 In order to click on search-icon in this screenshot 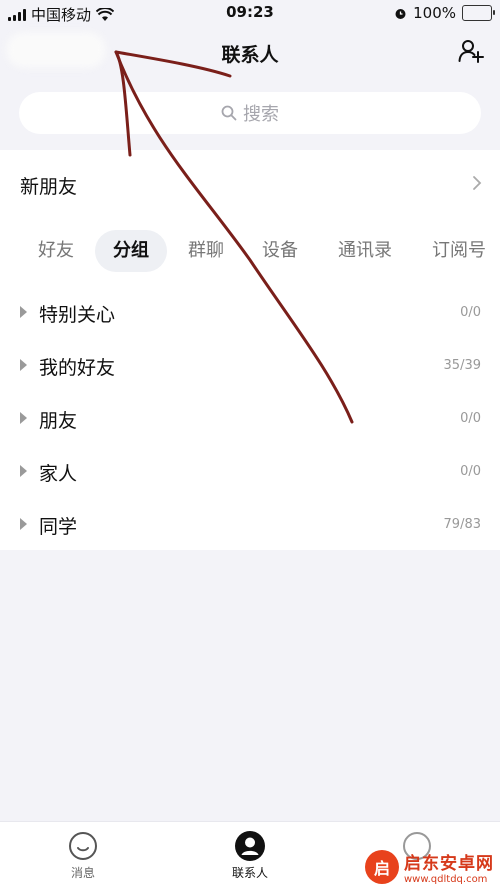, I will do `click(229, 113)`.